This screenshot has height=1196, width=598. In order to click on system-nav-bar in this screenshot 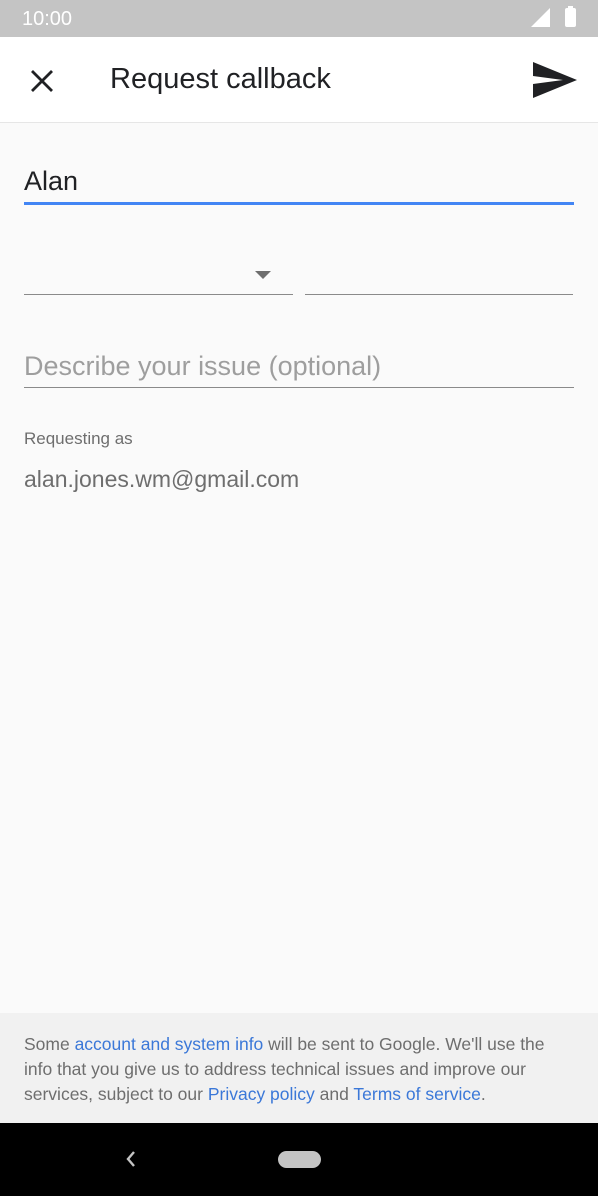, I will do `click(299, 1159)`.